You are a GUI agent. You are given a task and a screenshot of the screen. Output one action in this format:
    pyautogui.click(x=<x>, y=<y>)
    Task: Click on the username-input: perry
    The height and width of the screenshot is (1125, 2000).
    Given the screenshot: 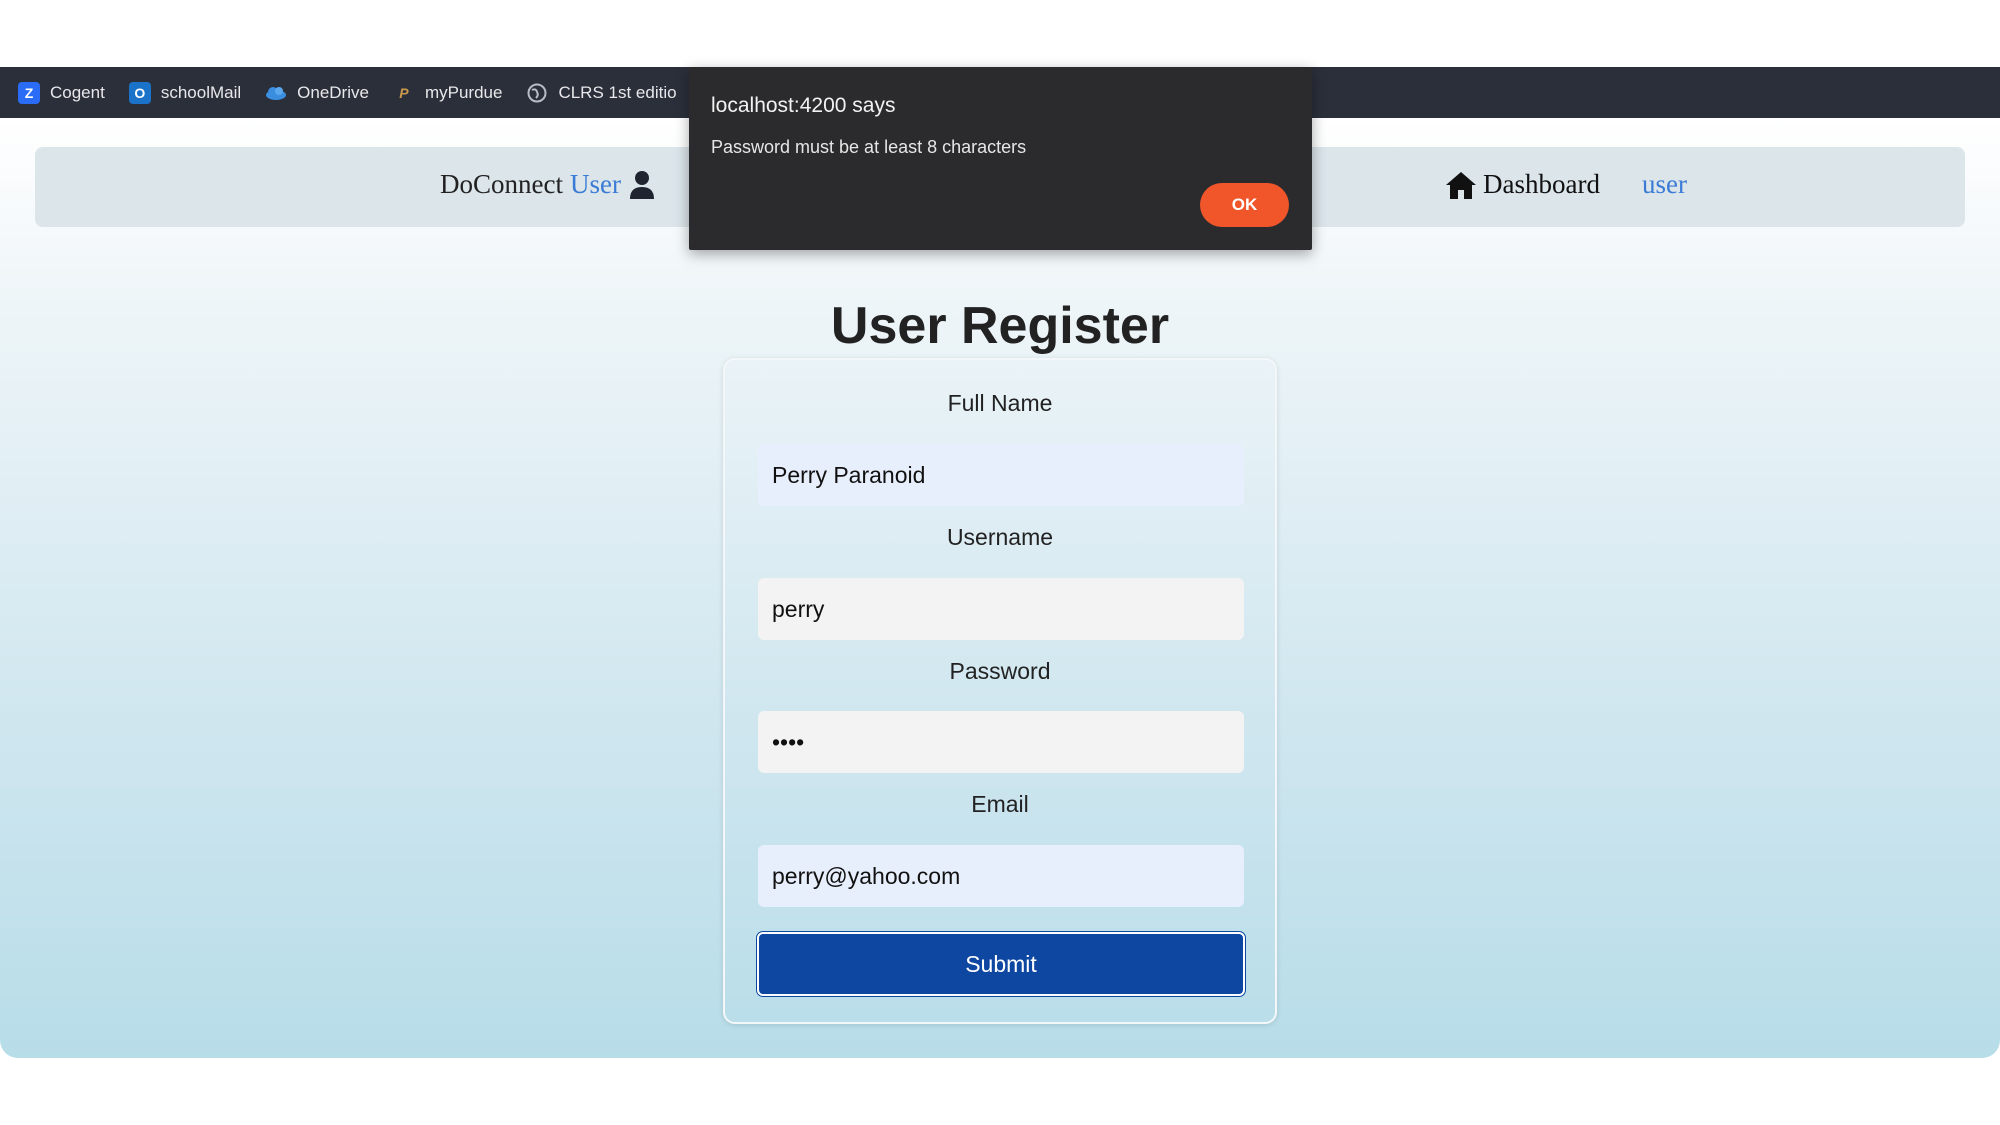 What is the action you would take?
    pyautogui.click(x=1001, y=609)
    